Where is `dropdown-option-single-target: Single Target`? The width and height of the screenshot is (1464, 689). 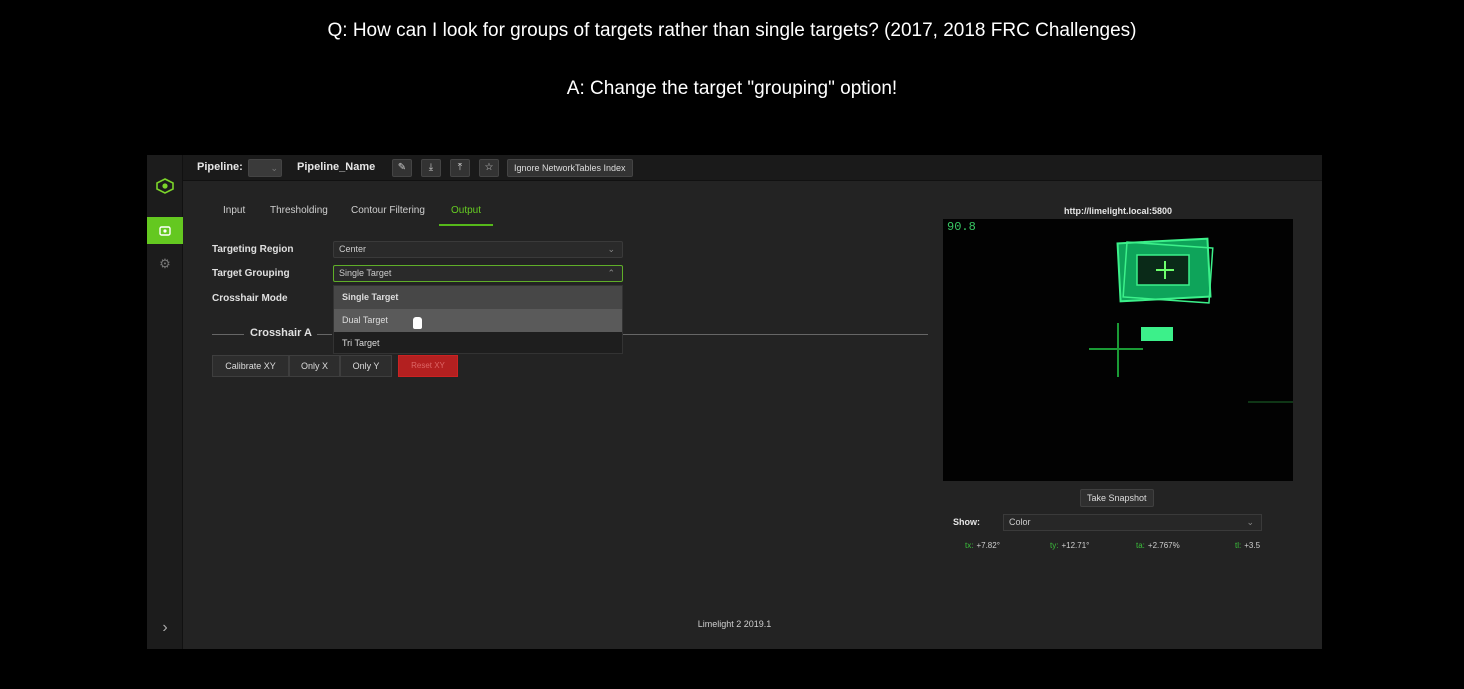 dropdown-option-single-target: Single Target is located at coordinates (478, 297).